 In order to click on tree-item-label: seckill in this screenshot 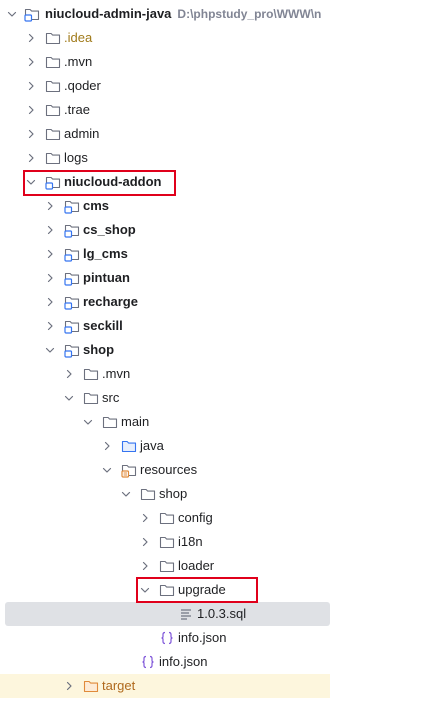, I will do `click(103, 325)`.